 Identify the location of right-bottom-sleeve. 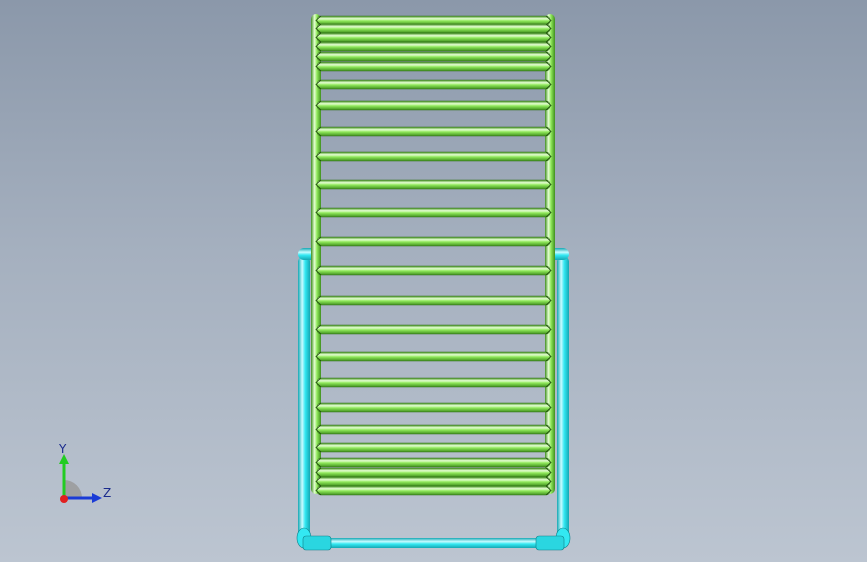
(550, 543).